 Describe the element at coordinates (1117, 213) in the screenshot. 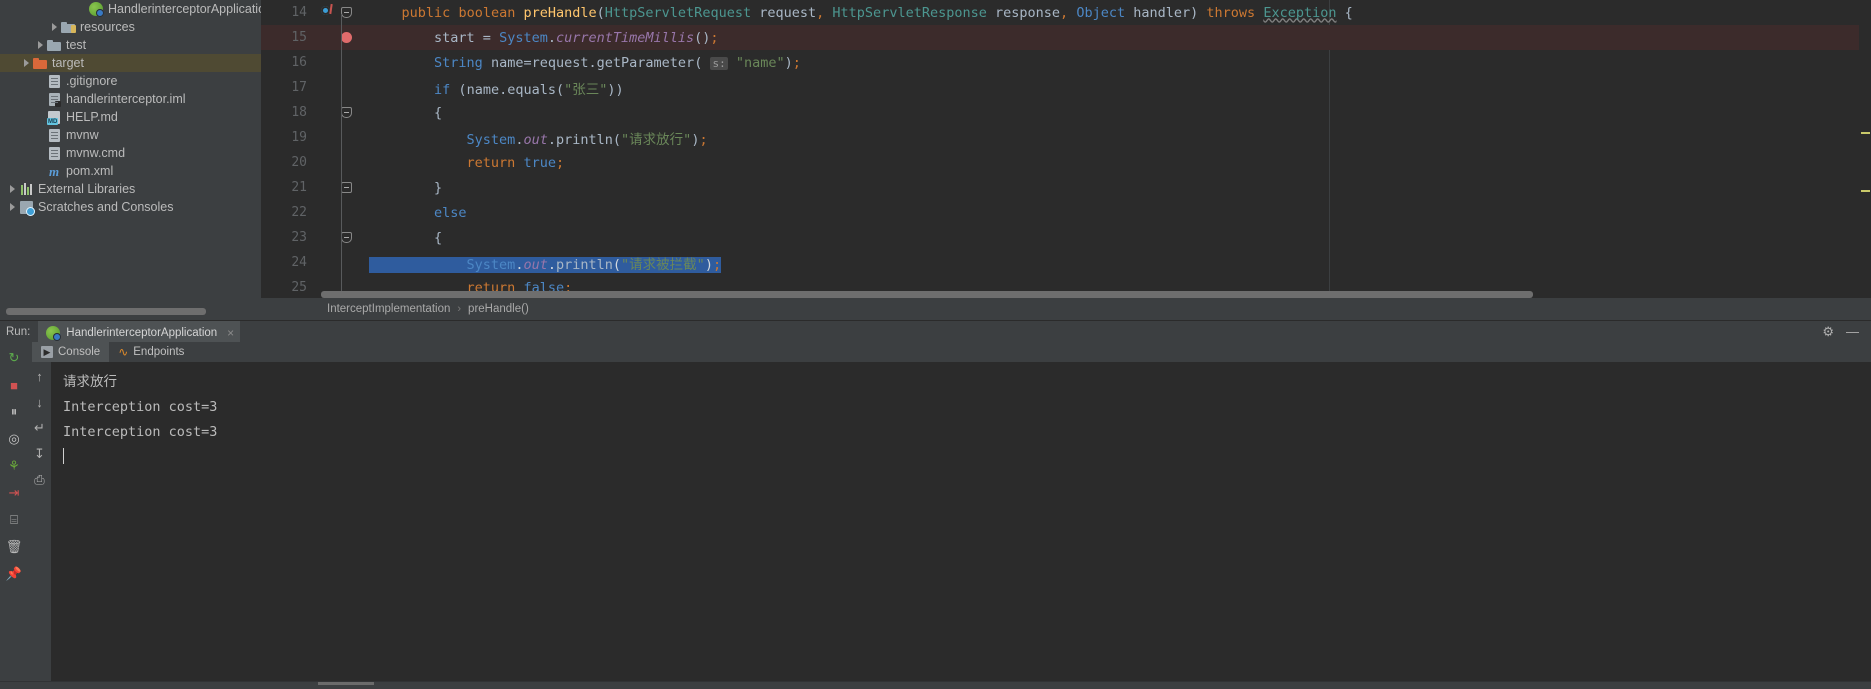

I see `code-text: else` at that location.